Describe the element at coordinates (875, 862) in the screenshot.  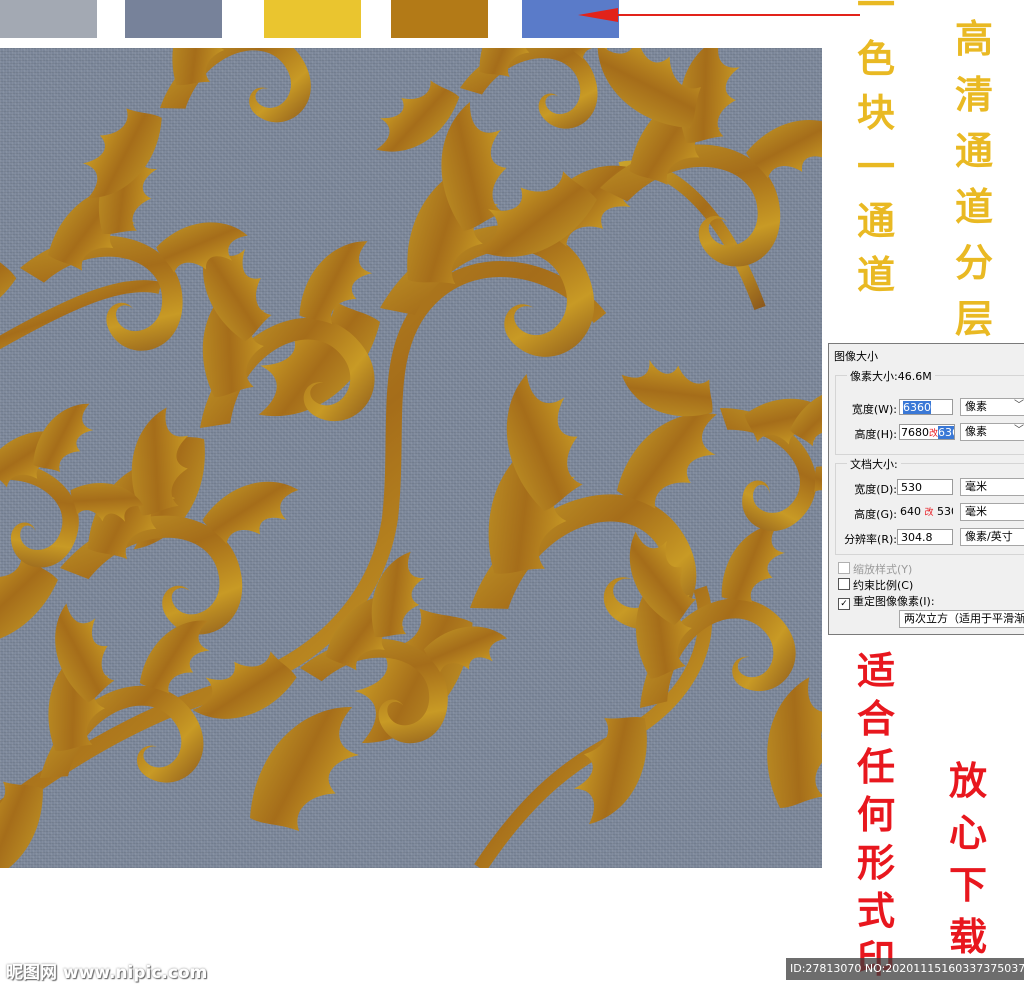
I see `char: 形` at that location.